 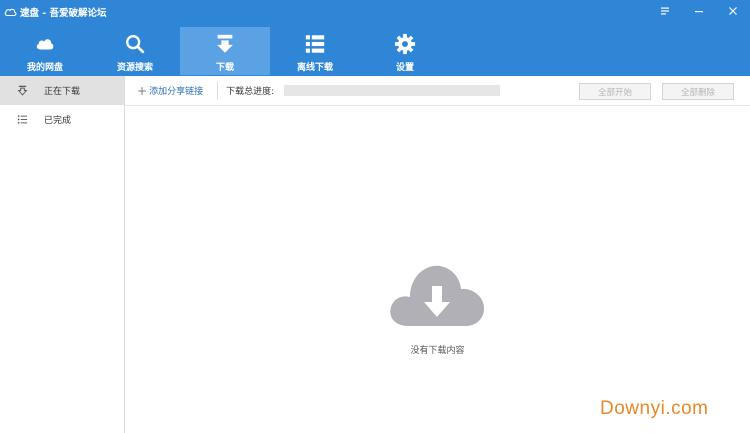 I want to click on download-arrow-icon, so click(x=225, y=43).